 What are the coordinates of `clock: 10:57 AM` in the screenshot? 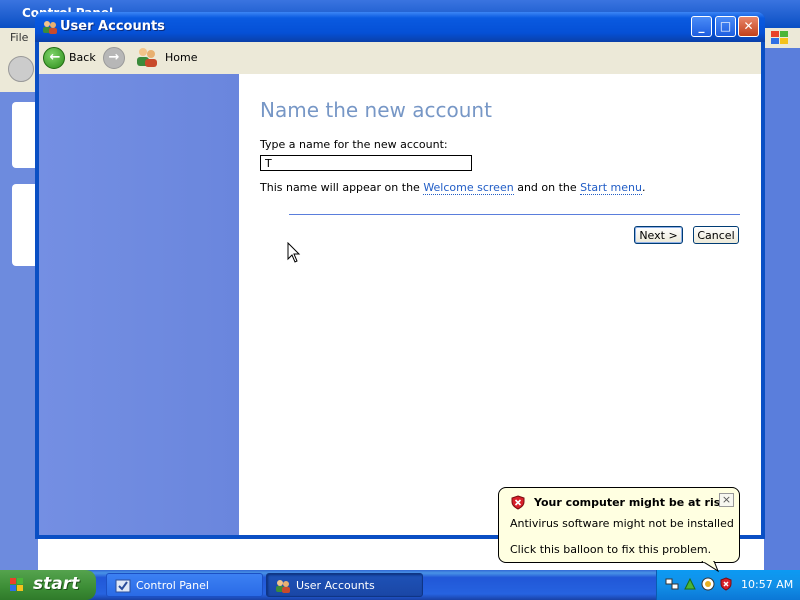 It's located at (767, 584).